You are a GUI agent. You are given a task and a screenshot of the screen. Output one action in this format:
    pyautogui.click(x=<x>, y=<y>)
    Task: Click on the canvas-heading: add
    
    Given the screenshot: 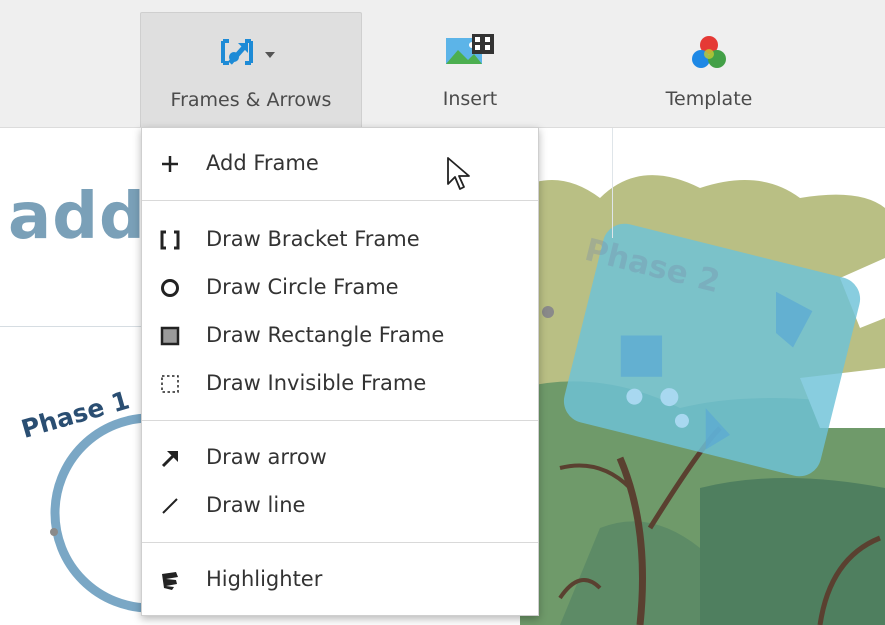 What is the action you would take?
    pyautogui.click(x=77, y=217)
    